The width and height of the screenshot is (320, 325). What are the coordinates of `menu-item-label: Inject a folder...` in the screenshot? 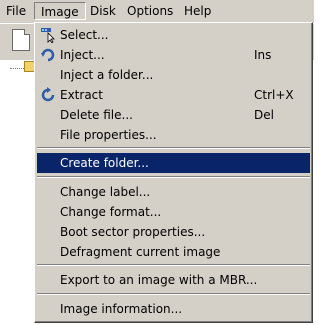 It's located at (107, 75).